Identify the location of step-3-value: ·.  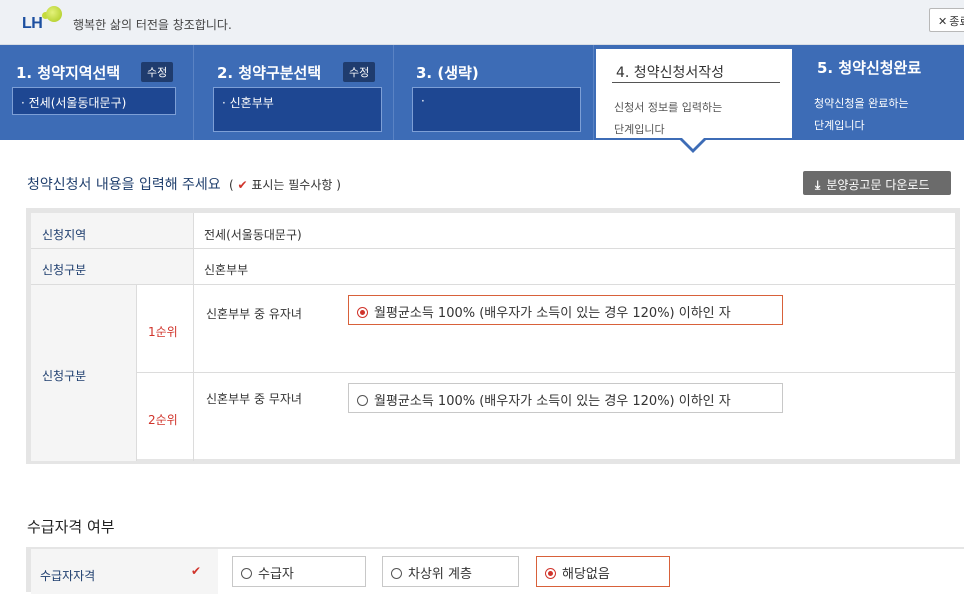
(496, 109).